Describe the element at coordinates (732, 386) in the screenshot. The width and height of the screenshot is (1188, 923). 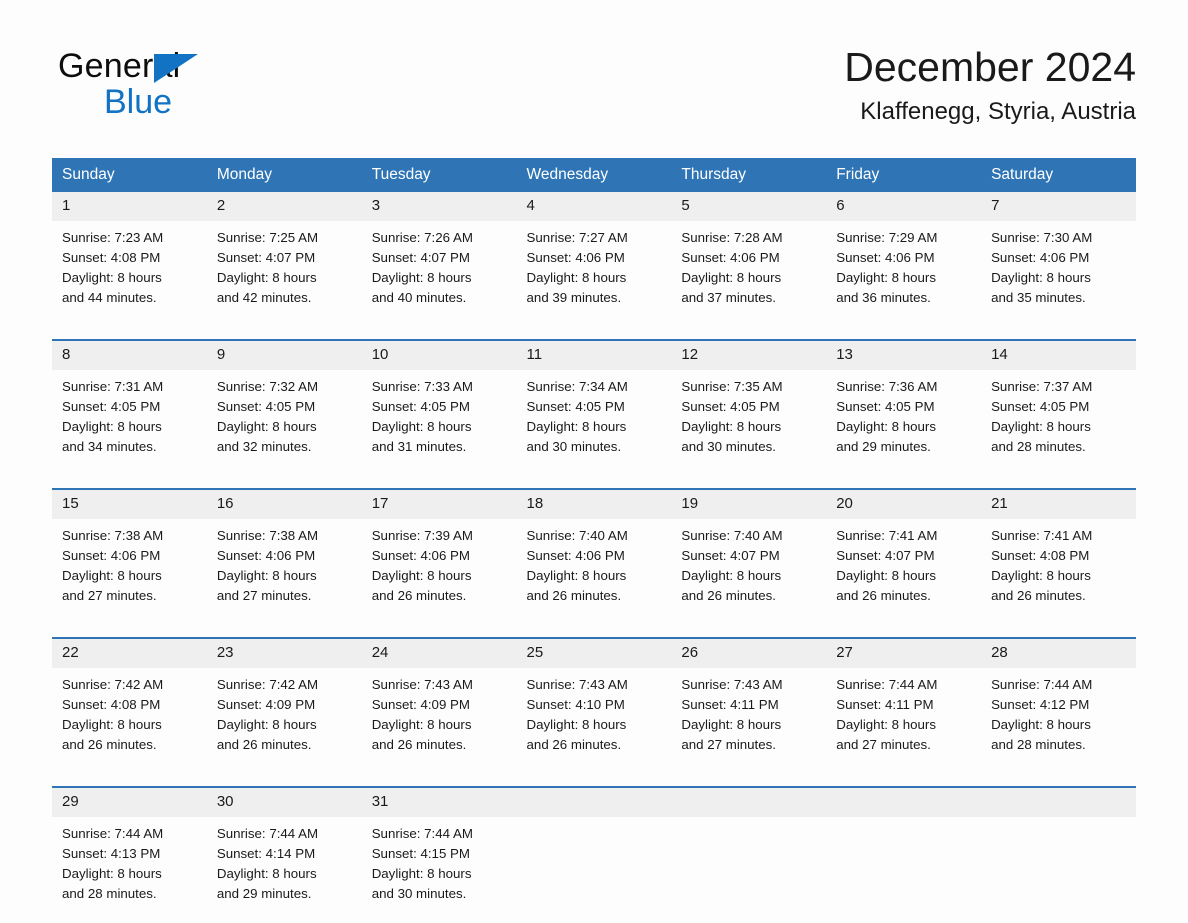
I see `sunrise-text: Sunrise: 7:35 AM` at that location.